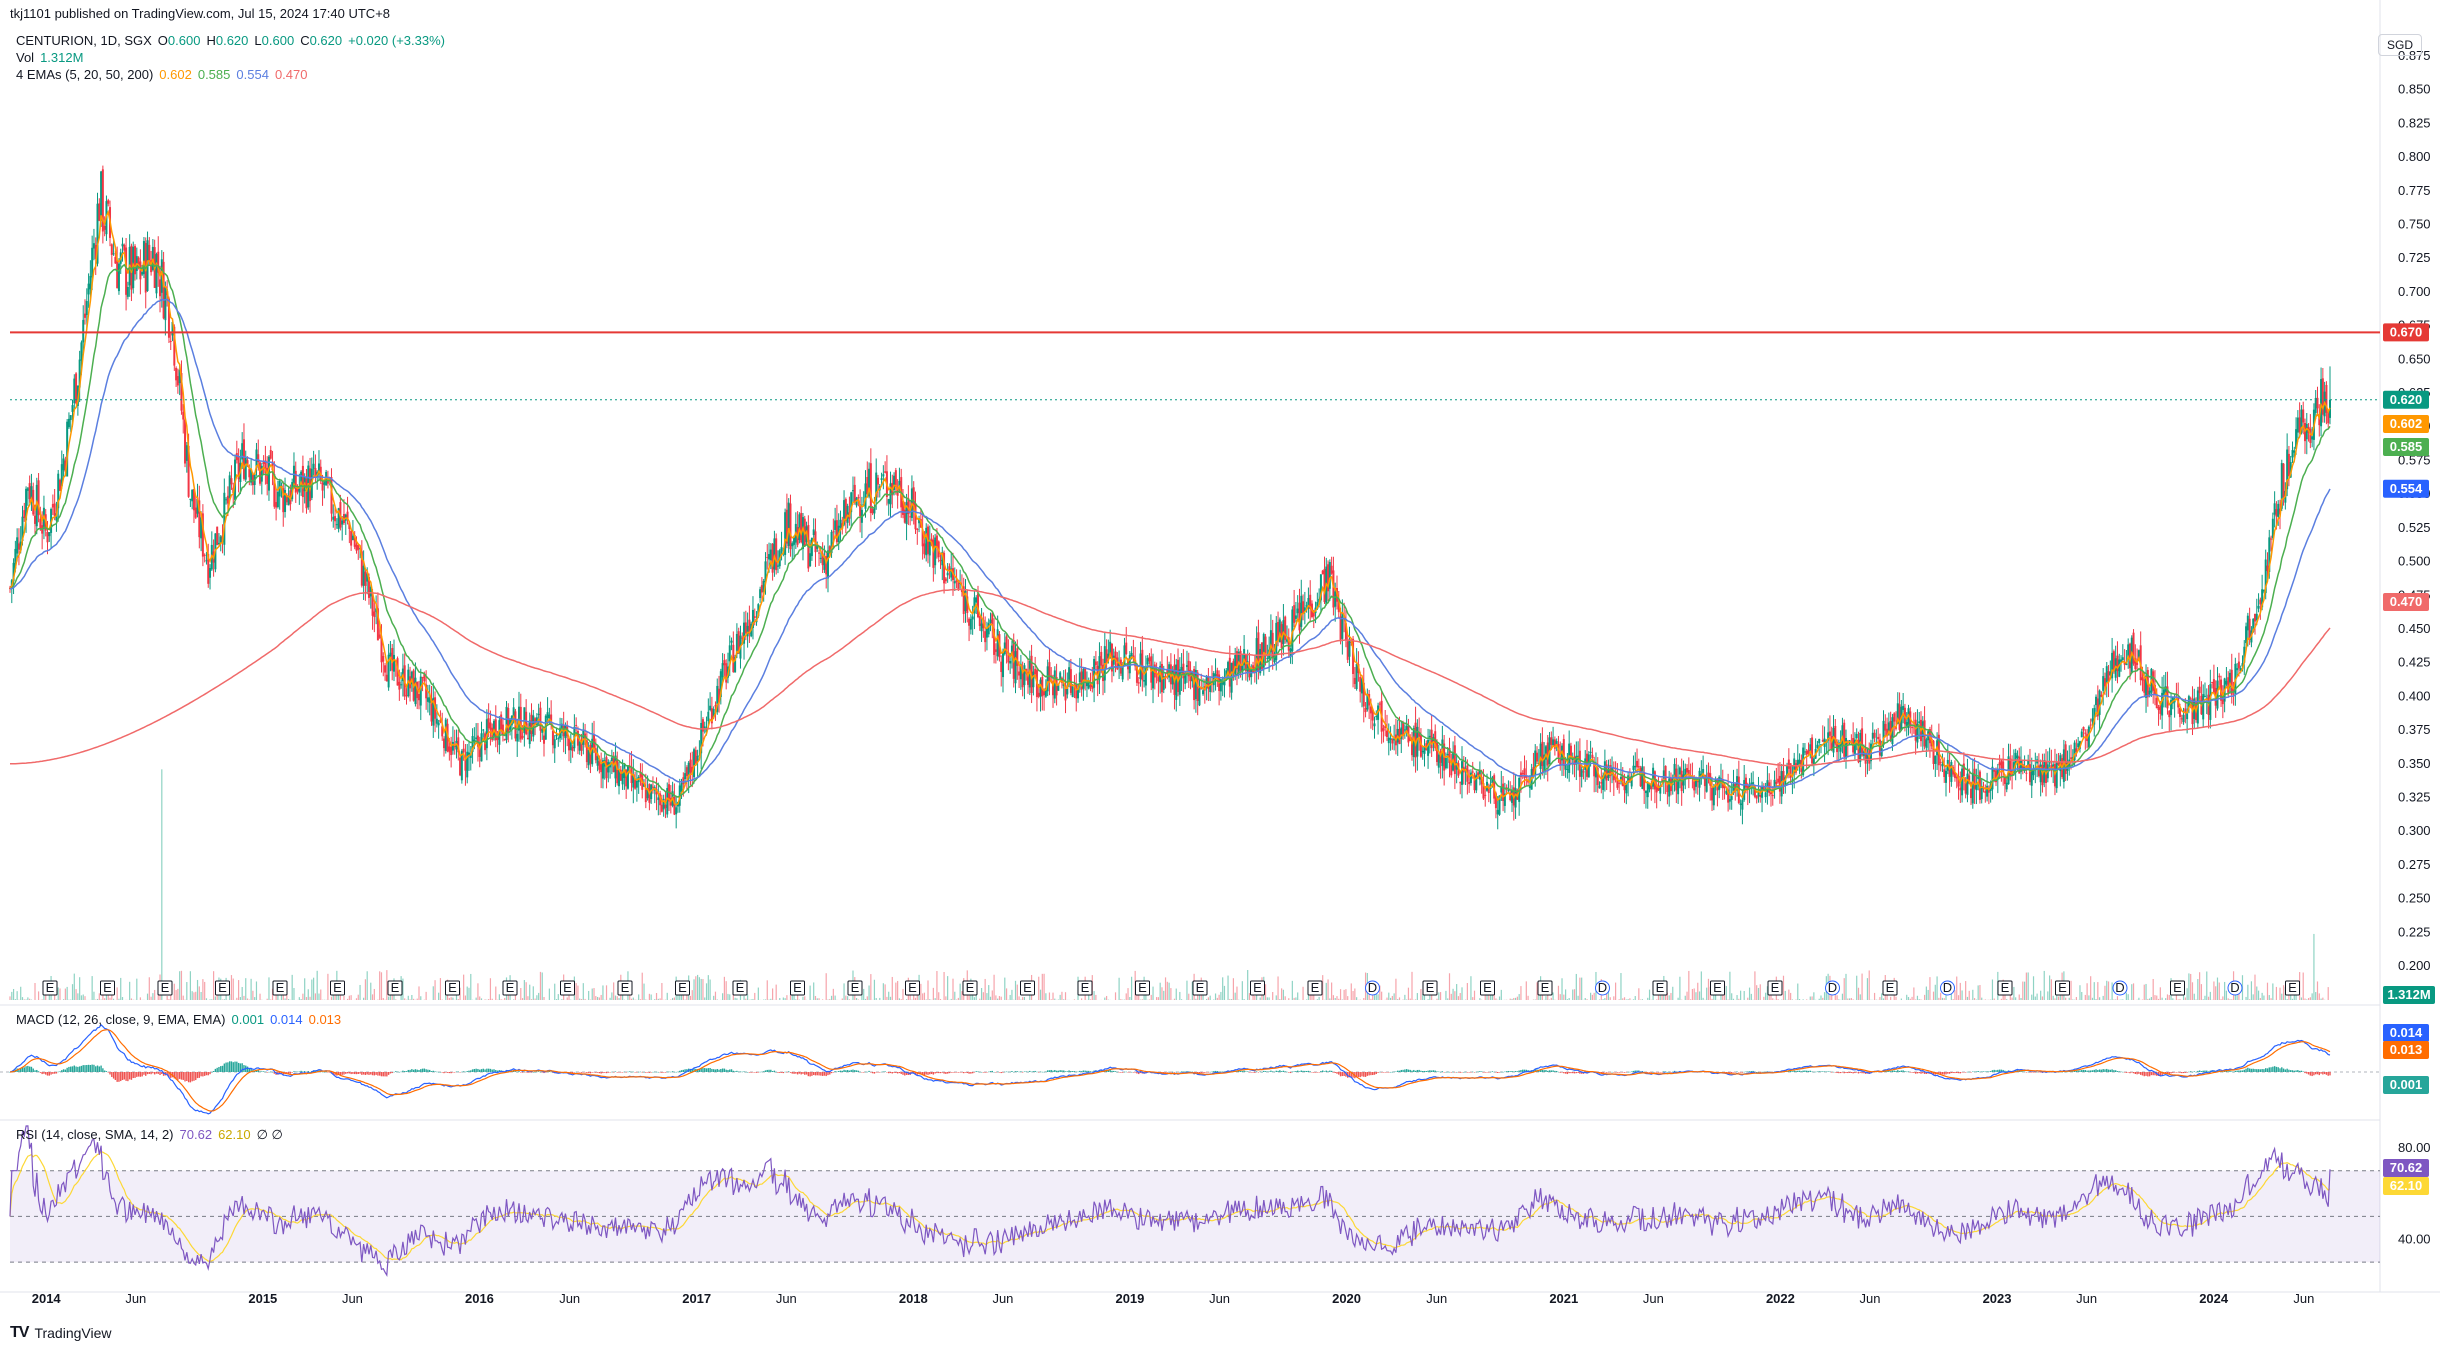 This screenshot has width=2440, height=1350. Describe the element at coordinates (696, 1298) in the screenshot. I see `time-tick-label: 2017` at that location.